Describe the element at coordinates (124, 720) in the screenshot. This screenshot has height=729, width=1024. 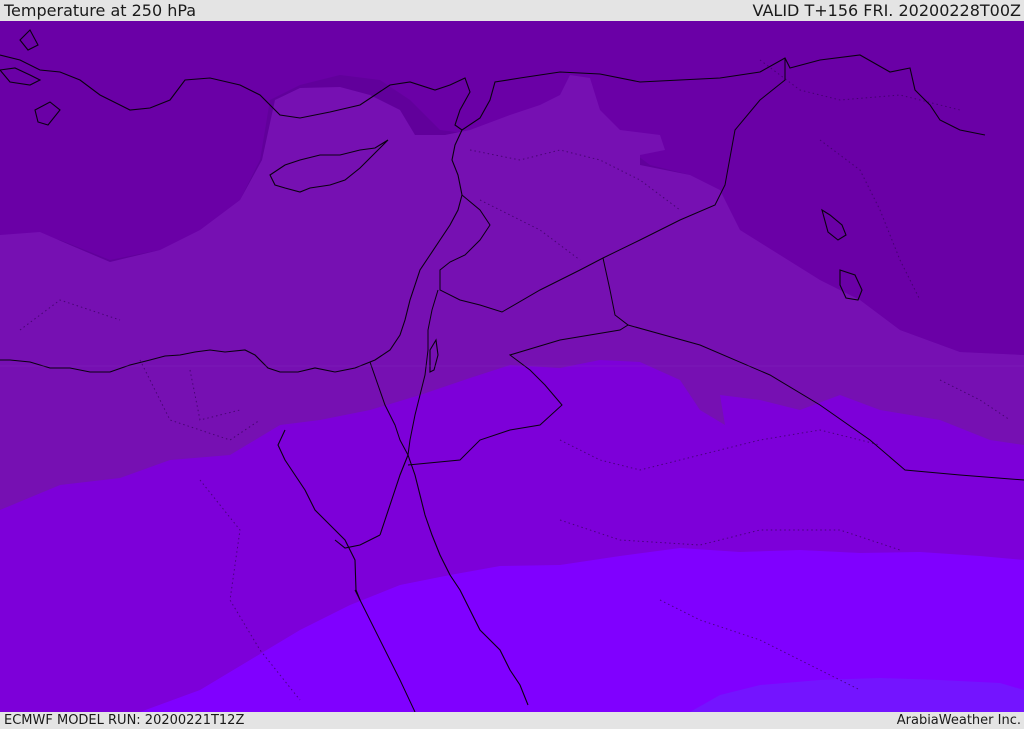
I see `model-run: ECMWF MODEL RUN: 20200221T12Z` at that location.